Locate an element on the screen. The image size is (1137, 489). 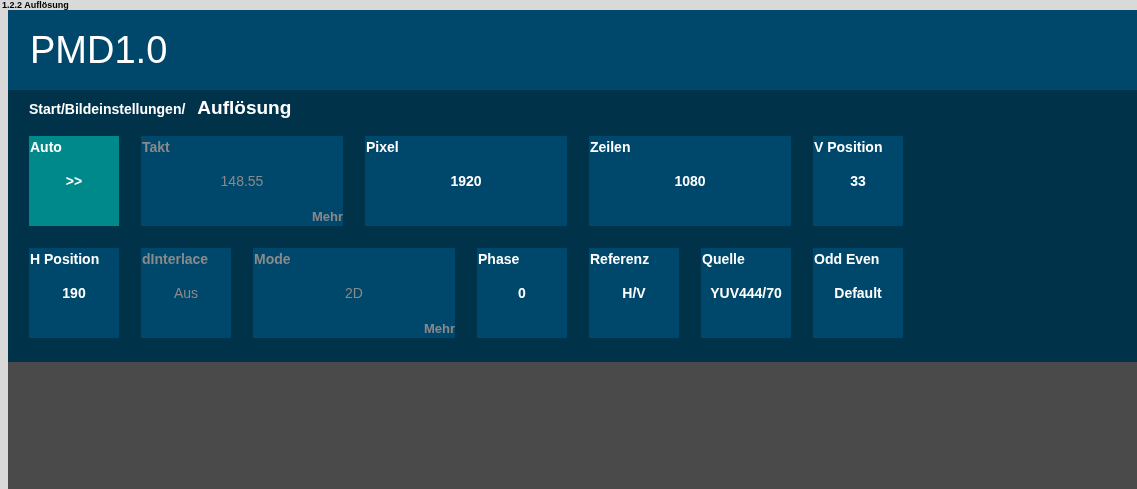
setting-tile: Pixel 1920 is located at coordinates (466, 181).